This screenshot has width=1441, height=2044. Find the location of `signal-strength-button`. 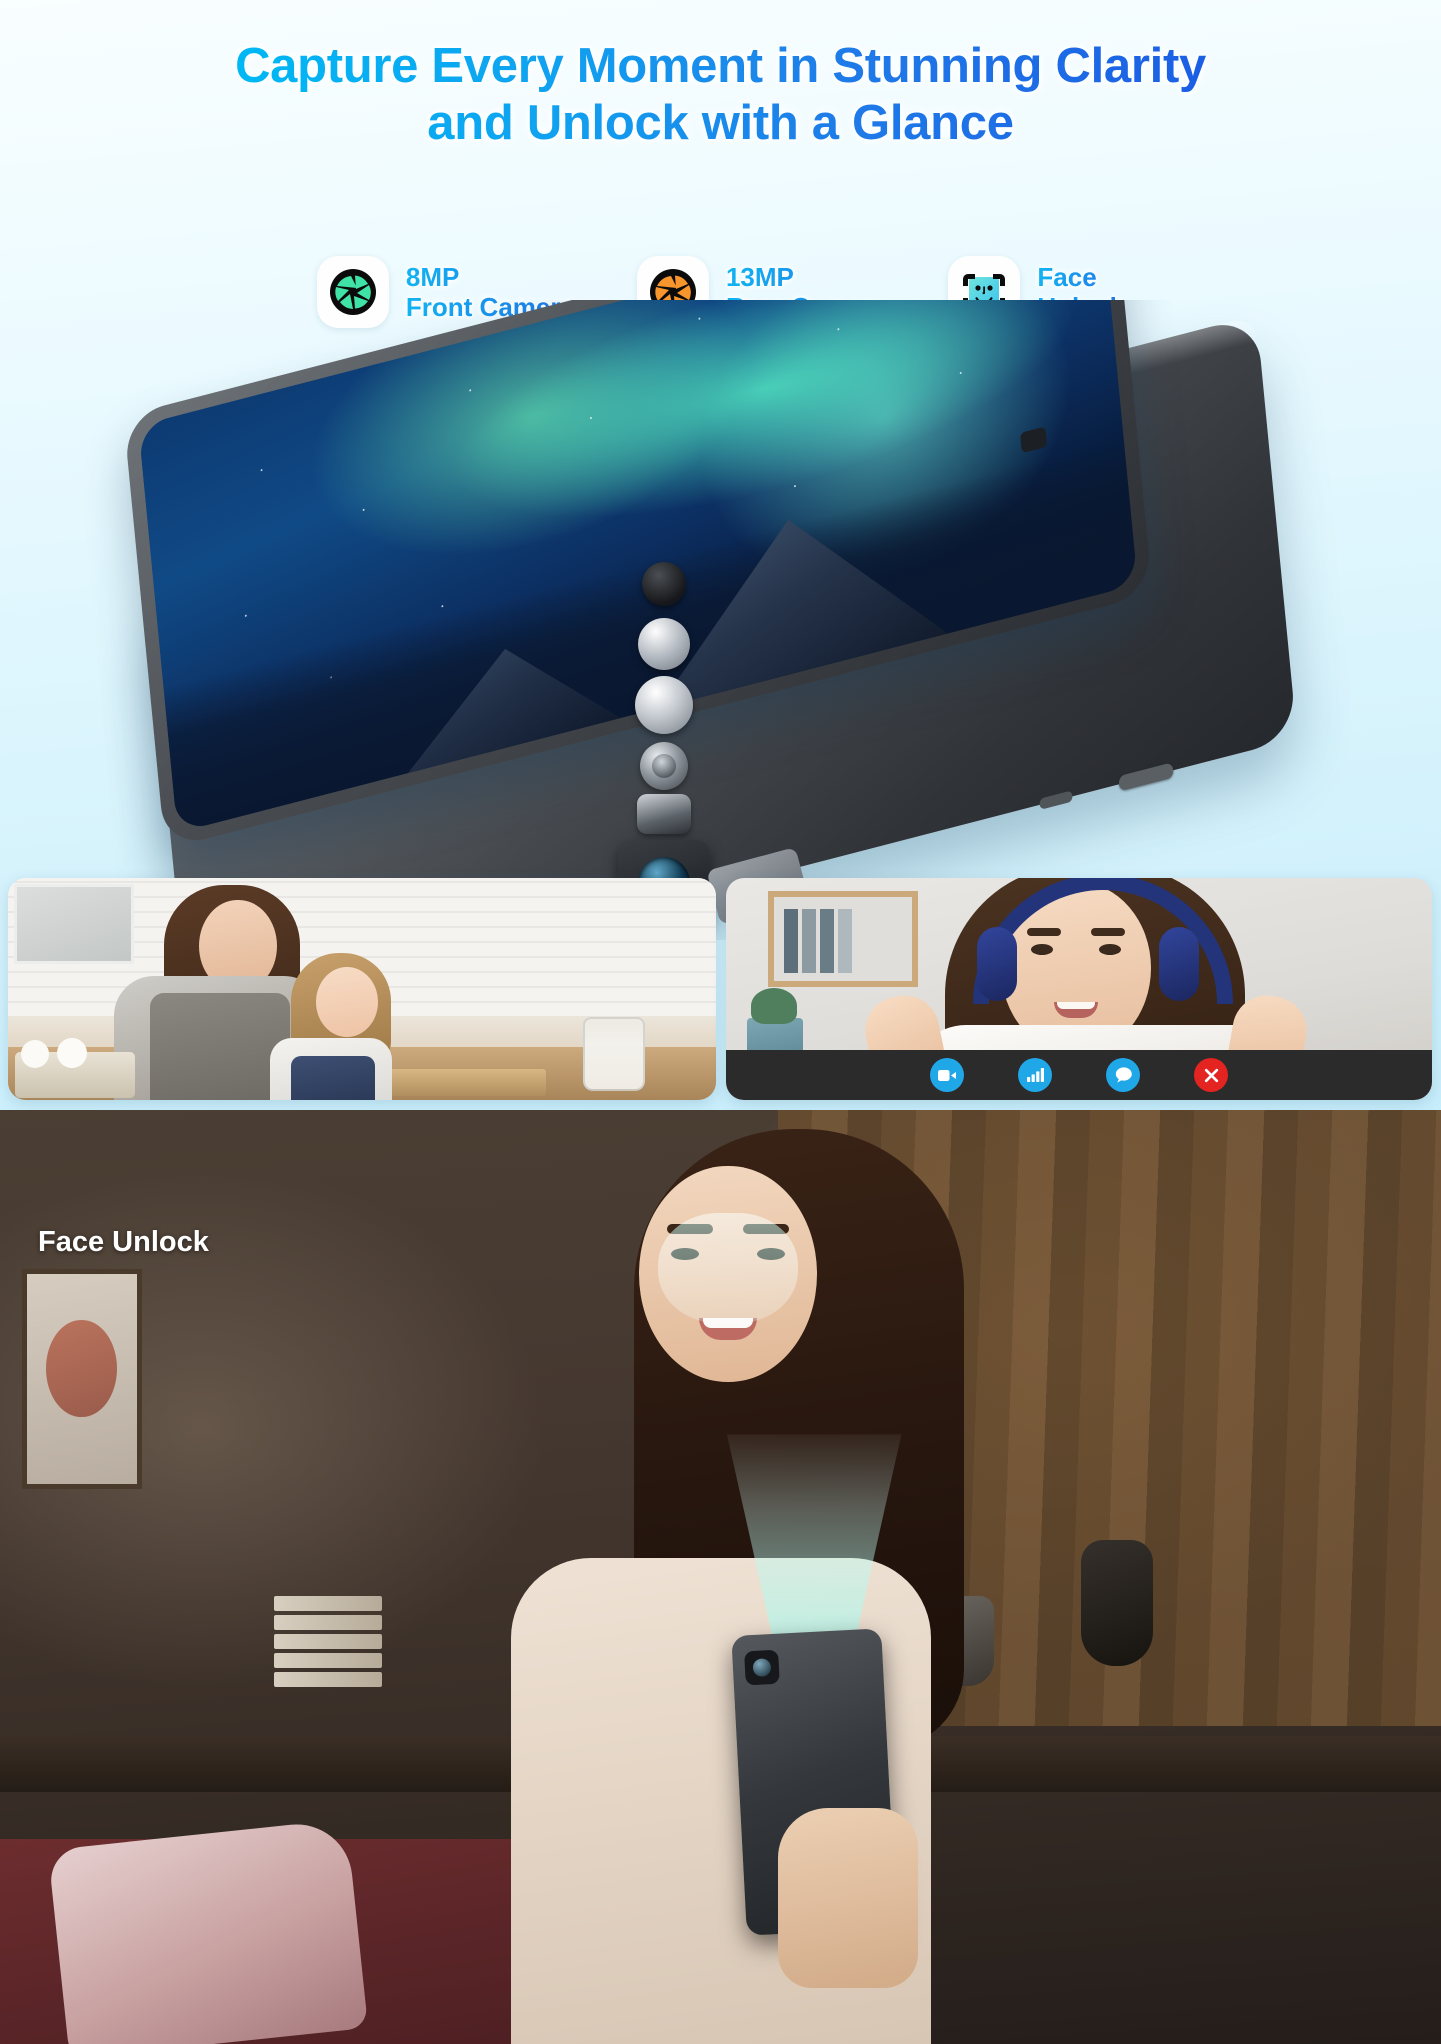

signal-strength-button is located at coordinates (1035, 1075).